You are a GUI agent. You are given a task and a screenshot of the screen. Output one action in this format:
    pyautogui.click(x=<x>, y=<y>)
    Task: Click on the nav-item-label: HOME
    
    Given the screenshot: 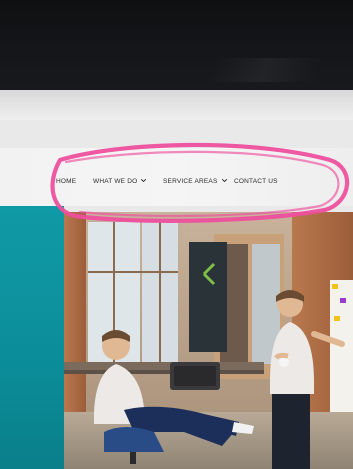 What is the action you would take?
    pyautogui.click(x=66, y=181)
    